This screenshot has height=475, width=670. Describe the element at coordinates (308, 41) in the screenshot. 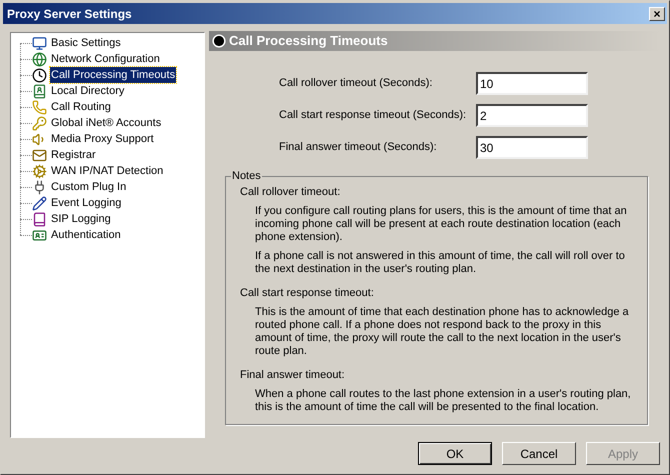

I see `panel-title: Call Processing Timeouts` at that location.